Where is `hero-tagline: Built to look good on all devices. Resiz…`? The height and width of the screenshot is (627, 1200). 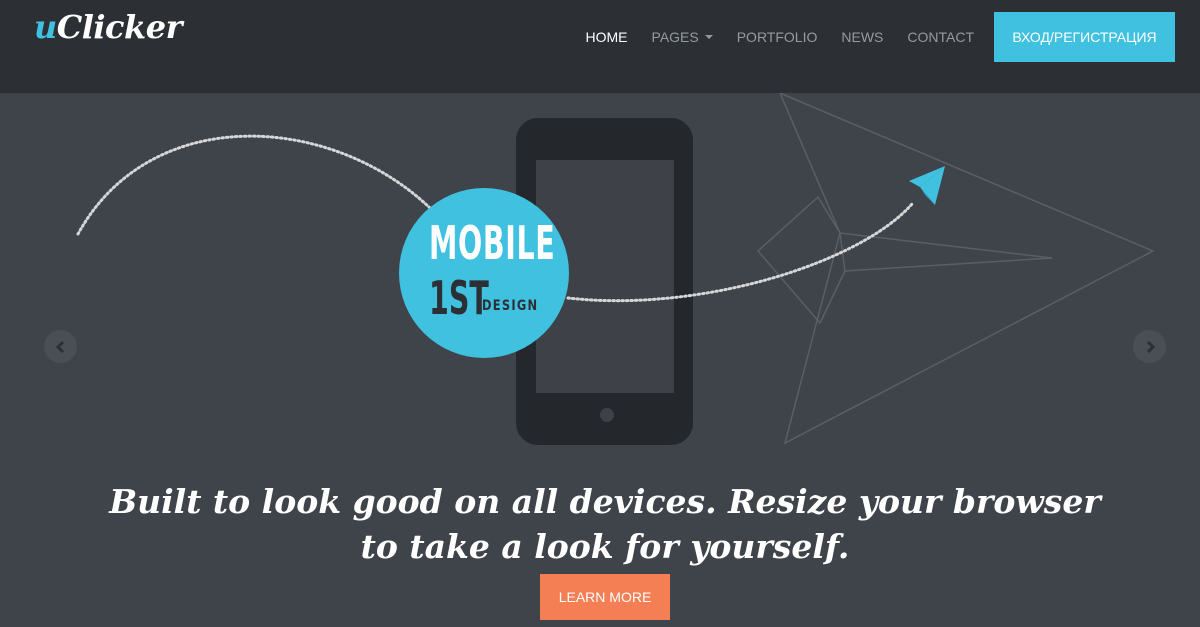 hero-tagline: Built to look good on all devices. Resiz… is located at coordinates (605, 524).